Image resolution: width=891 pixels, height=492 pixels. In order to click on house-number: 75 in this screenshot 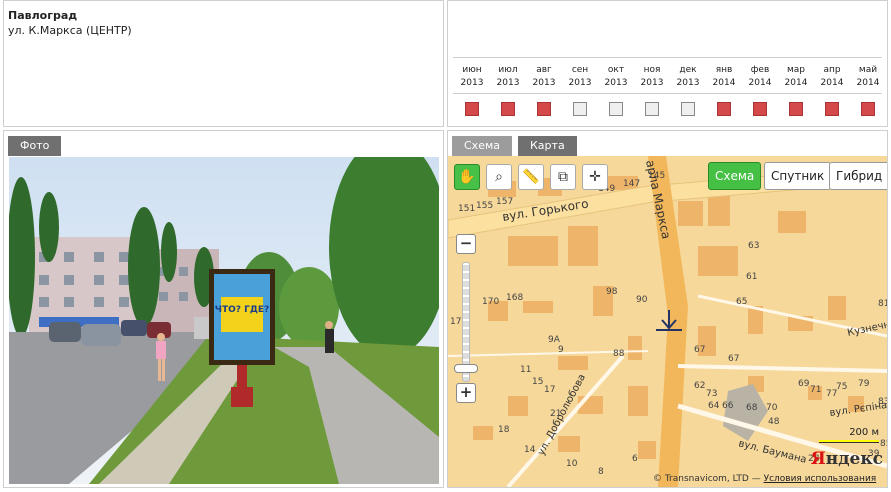, I will do `click(841, 387)`.